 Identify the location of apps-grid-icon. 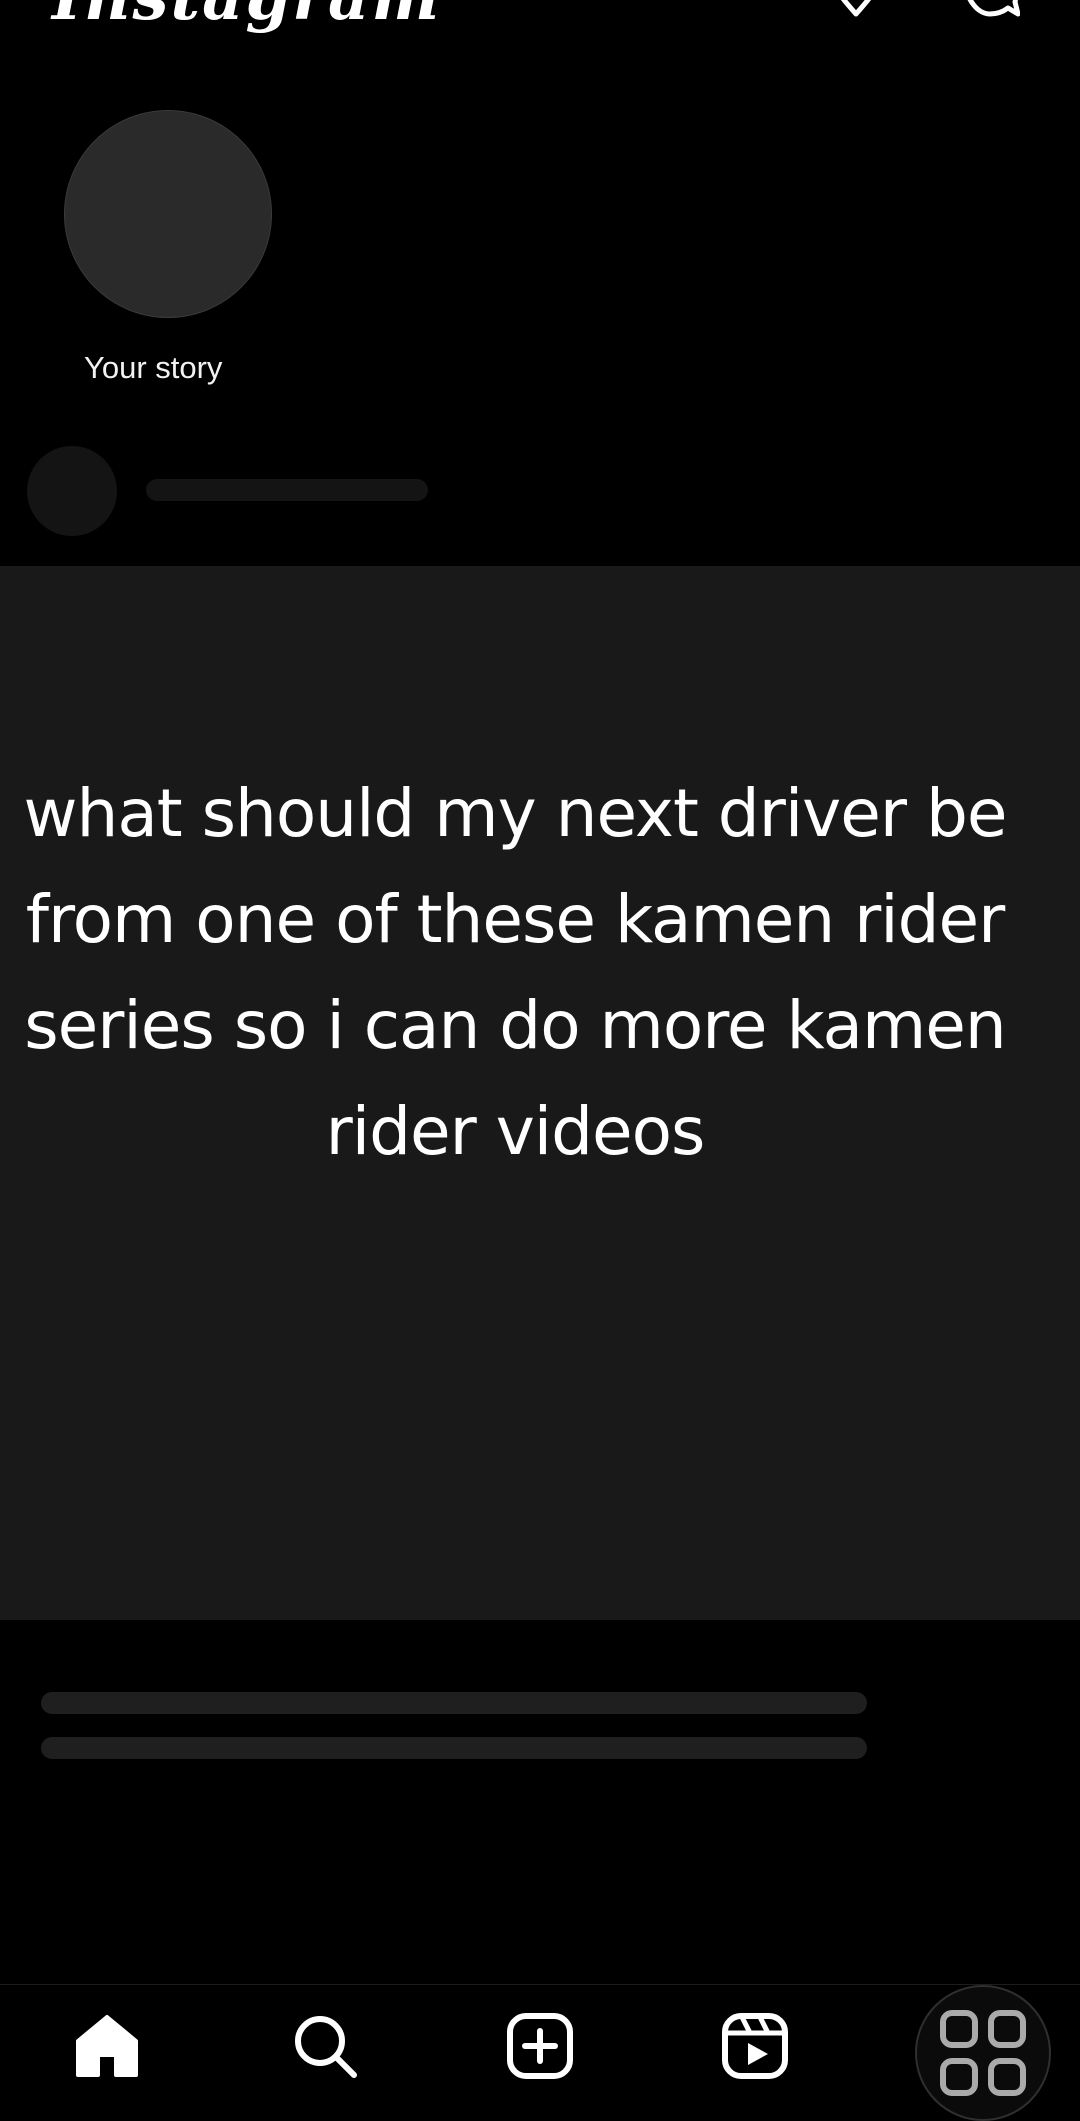
(983, 2053).